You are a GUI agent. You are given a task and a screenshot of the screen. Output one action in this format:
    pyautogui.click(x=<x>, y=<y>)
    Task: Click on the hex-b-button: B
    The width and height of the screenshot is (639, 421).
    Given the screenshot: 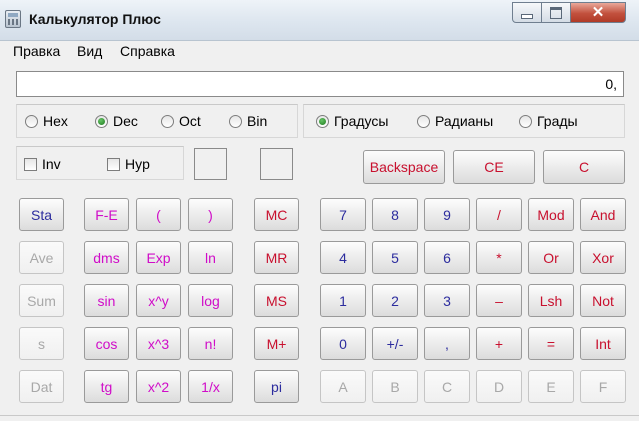 What is the action you would take?
    pyautogui.click(x=395, y=386)
    